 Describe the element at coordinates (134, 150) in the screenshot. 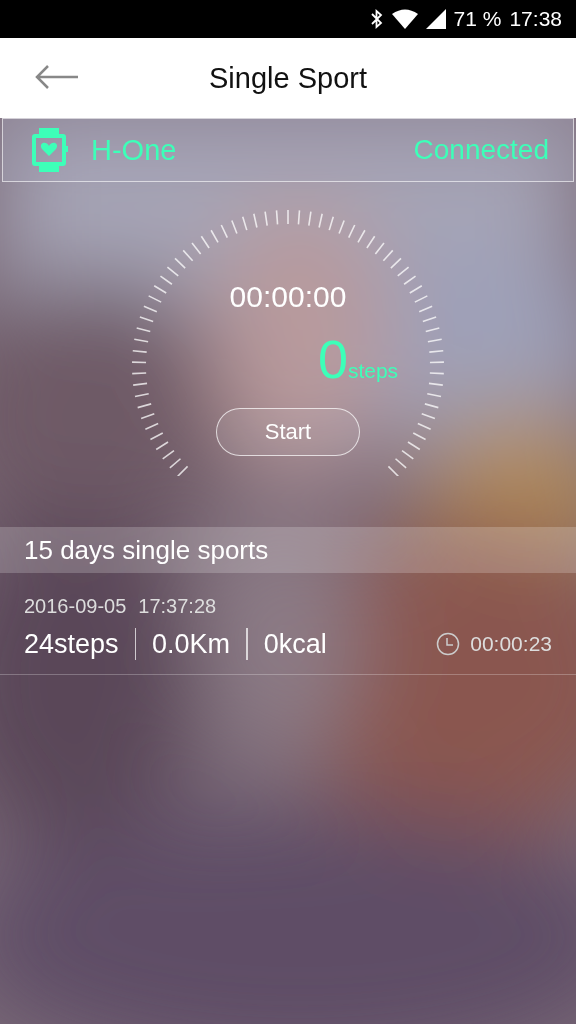

I see `device-name: H-One` at that location.